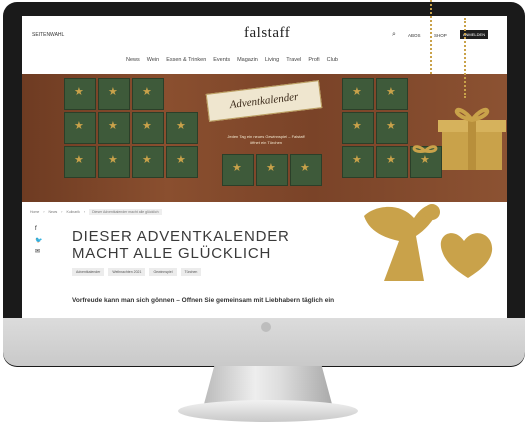  What do you see at coordinates (313, 62) in the screenshot?
I see `nav-item-profi: Profi` at bounding box center [313, 62].